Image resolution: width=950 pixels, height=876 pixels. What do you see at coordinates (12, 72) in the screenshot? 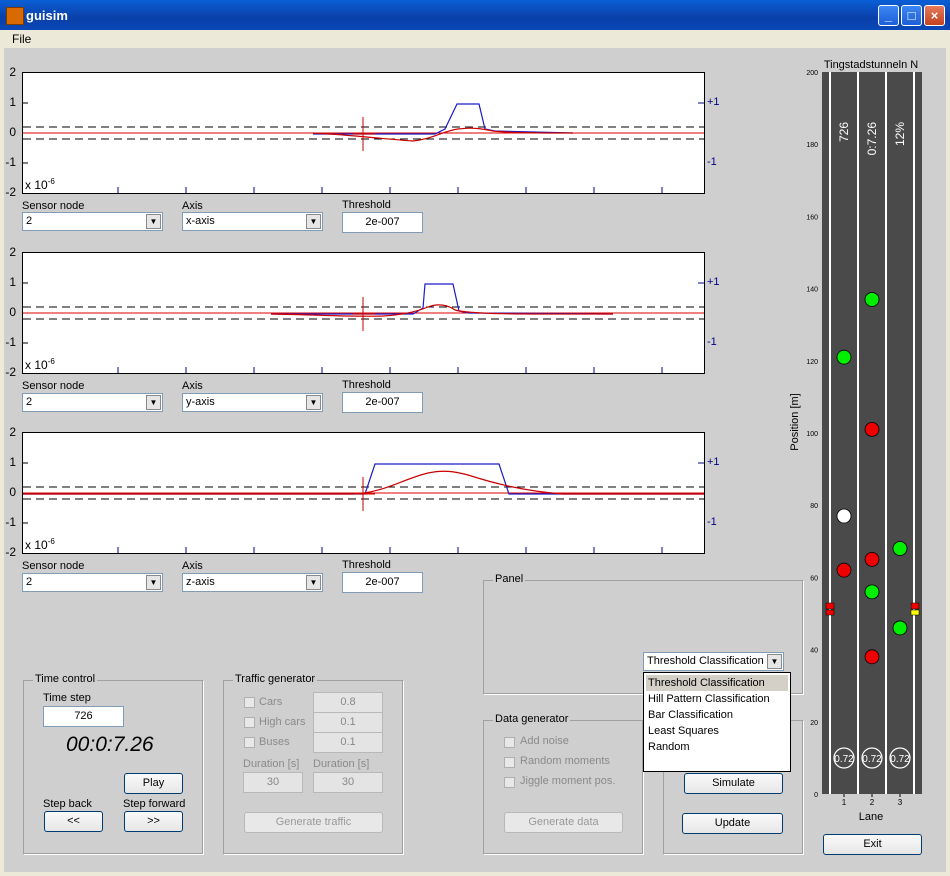
I see `plot1-ytick-2: 2` at bounding box center [12, 72].